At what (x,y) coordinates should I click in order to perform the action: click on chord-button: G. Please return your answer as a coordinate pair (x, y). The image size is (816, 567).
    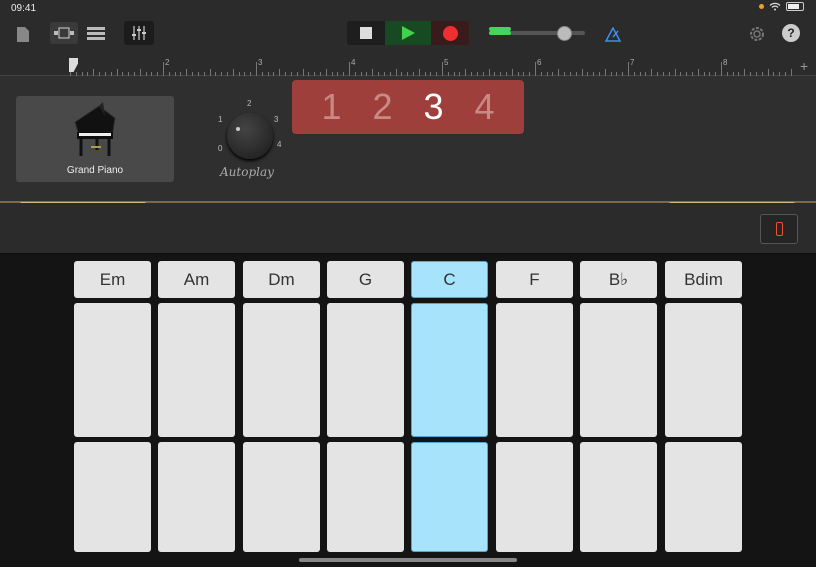
    Looking at the image, I should click on (365, 279).